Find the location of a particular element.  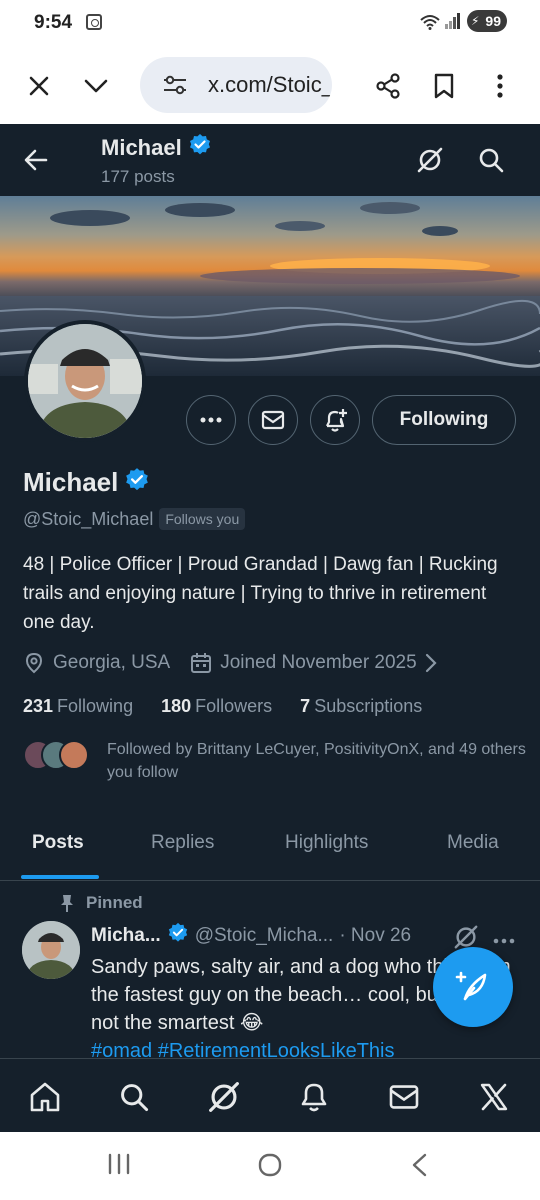

wifi-icon is located at coordinates (430, 24).